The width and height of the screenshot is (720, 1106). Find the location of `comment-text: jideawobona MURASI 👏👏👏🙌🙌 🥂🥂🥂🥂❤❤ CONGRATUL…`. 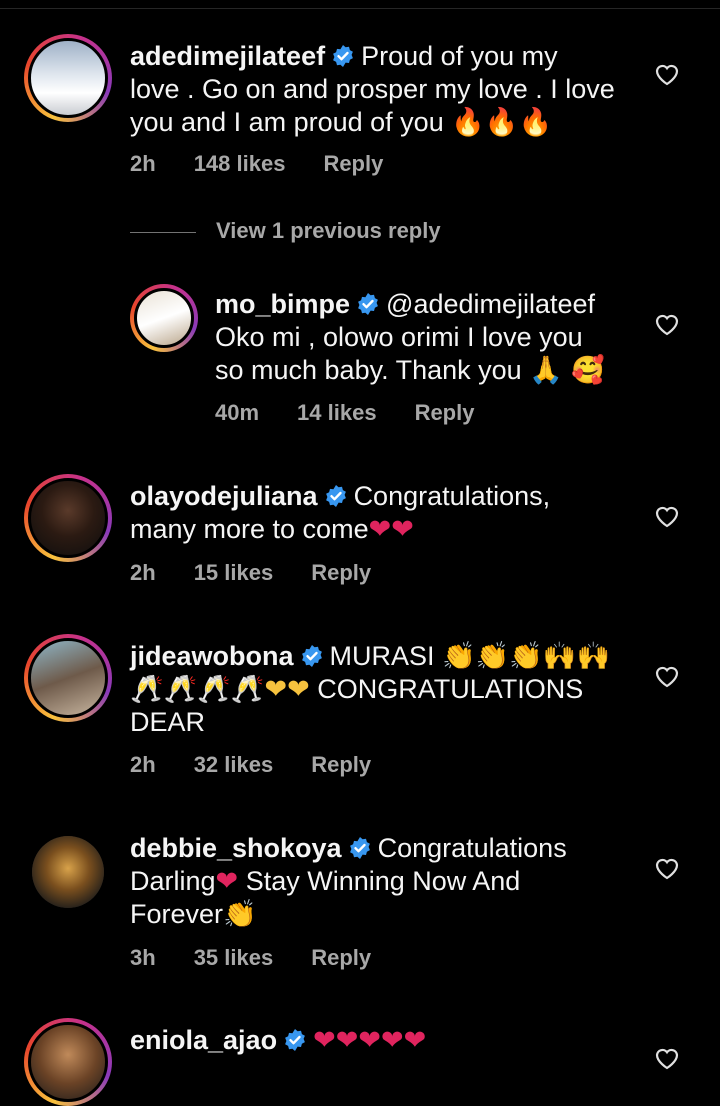

comment-text: jideawobona MURASI 👏👏👏🙌🙌 🥂🥂🥂🥂❤❤ CONGRATUL… is located at coordinates (385, 689).